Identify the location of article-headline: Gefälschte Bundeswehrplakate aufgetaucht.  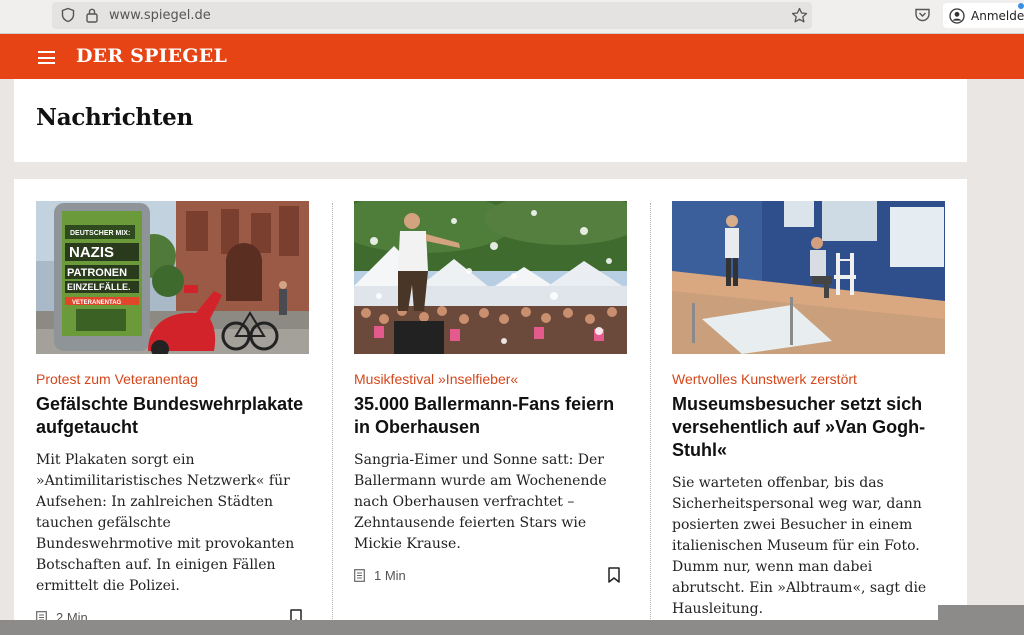
(173, 416).